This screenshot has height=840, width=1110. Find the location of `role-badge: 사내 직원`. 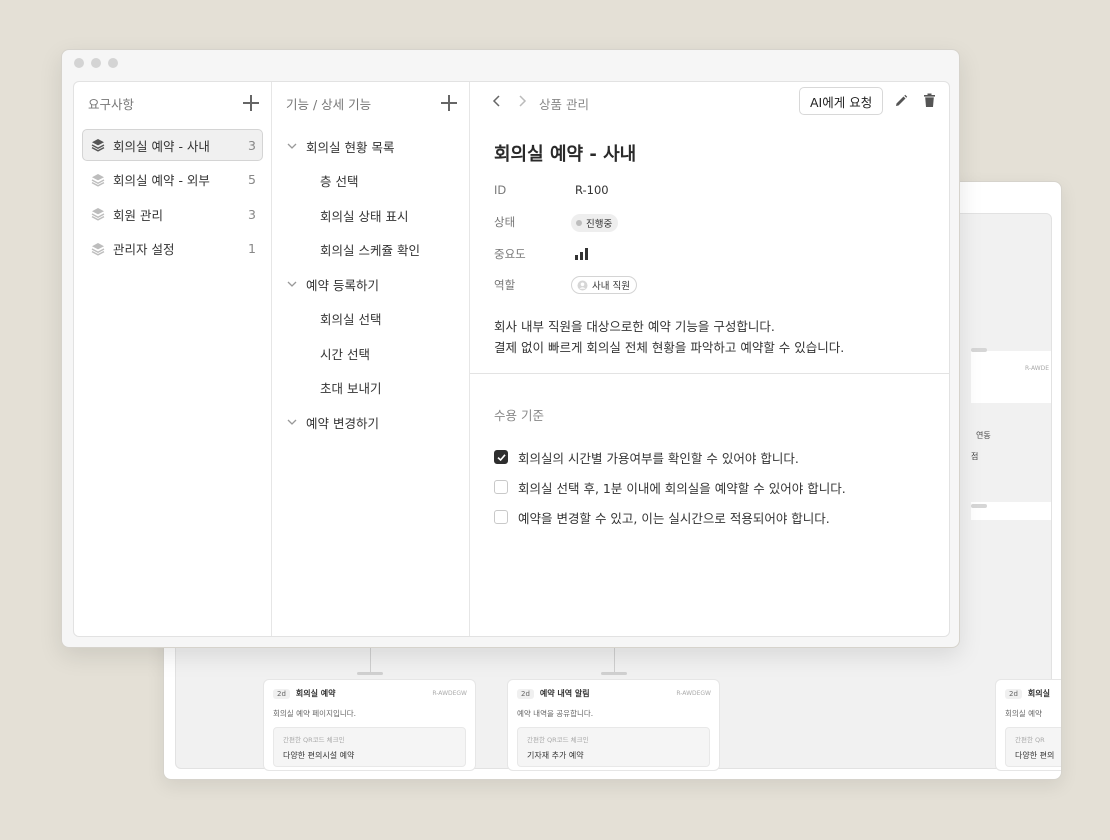

role-badge: 사내 직원 is located at coordinates (604, 285).